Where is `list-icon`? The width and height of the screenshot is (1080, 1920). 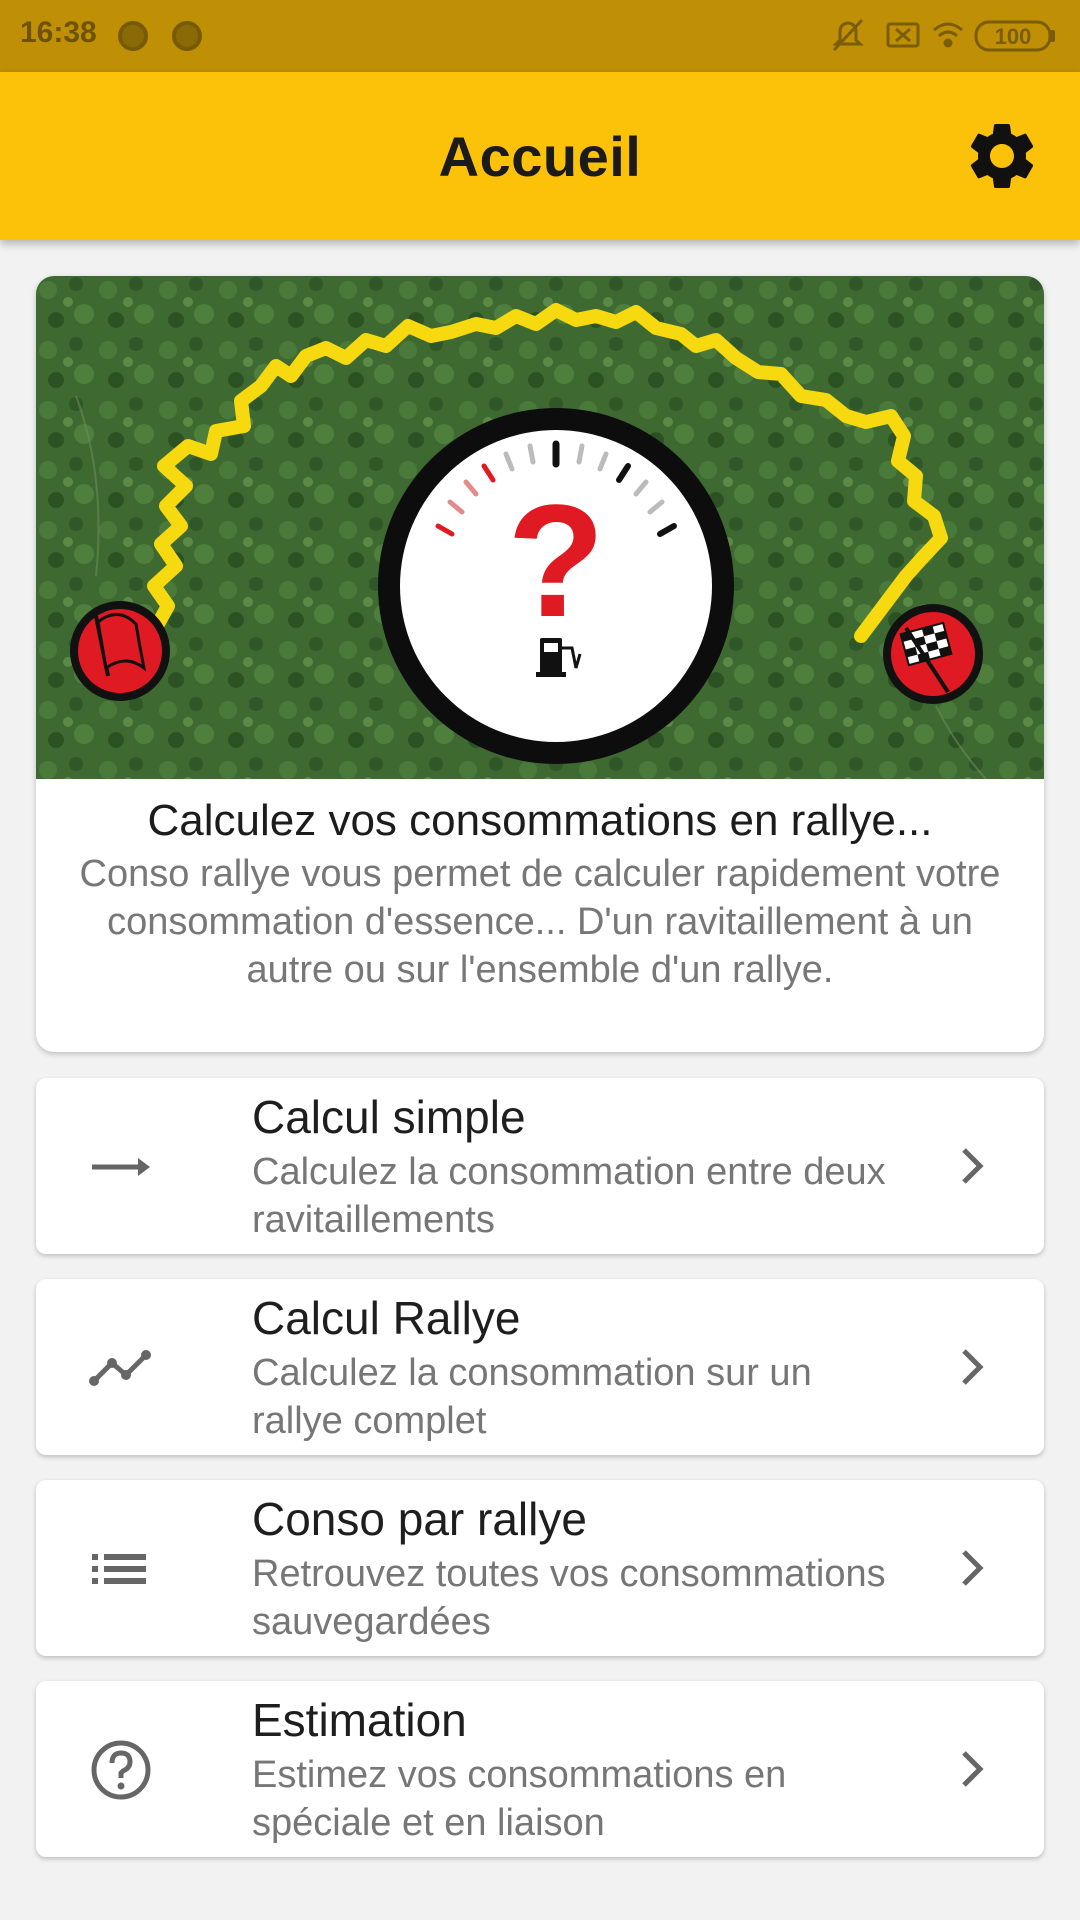
list-icon is located at coordinates (119, 1569).